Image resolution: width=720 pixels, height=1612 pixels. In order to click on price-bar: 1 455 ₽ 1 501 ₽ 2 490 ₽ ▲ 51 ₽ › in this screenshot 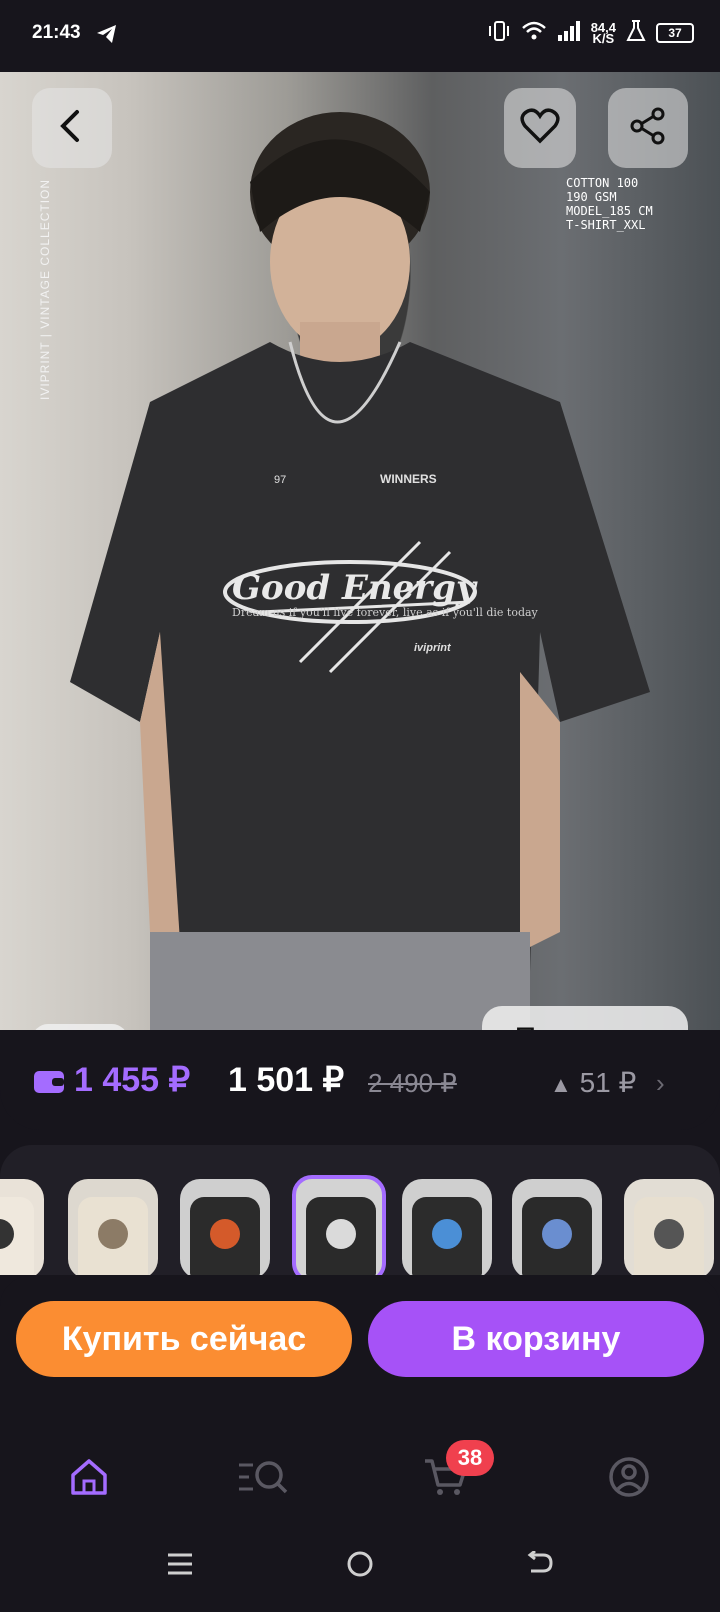, I will do `click(360, 1080)`.